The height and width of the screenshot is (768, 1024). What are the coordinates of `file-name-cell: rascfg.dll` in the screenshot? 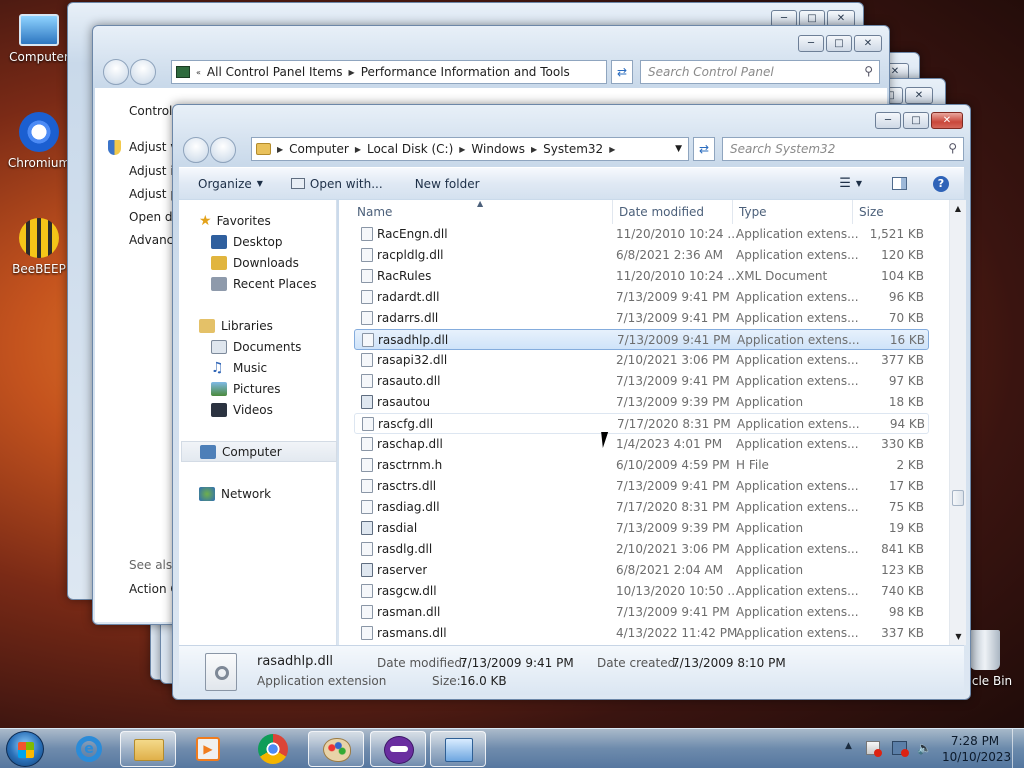 It's located at (406, 424).